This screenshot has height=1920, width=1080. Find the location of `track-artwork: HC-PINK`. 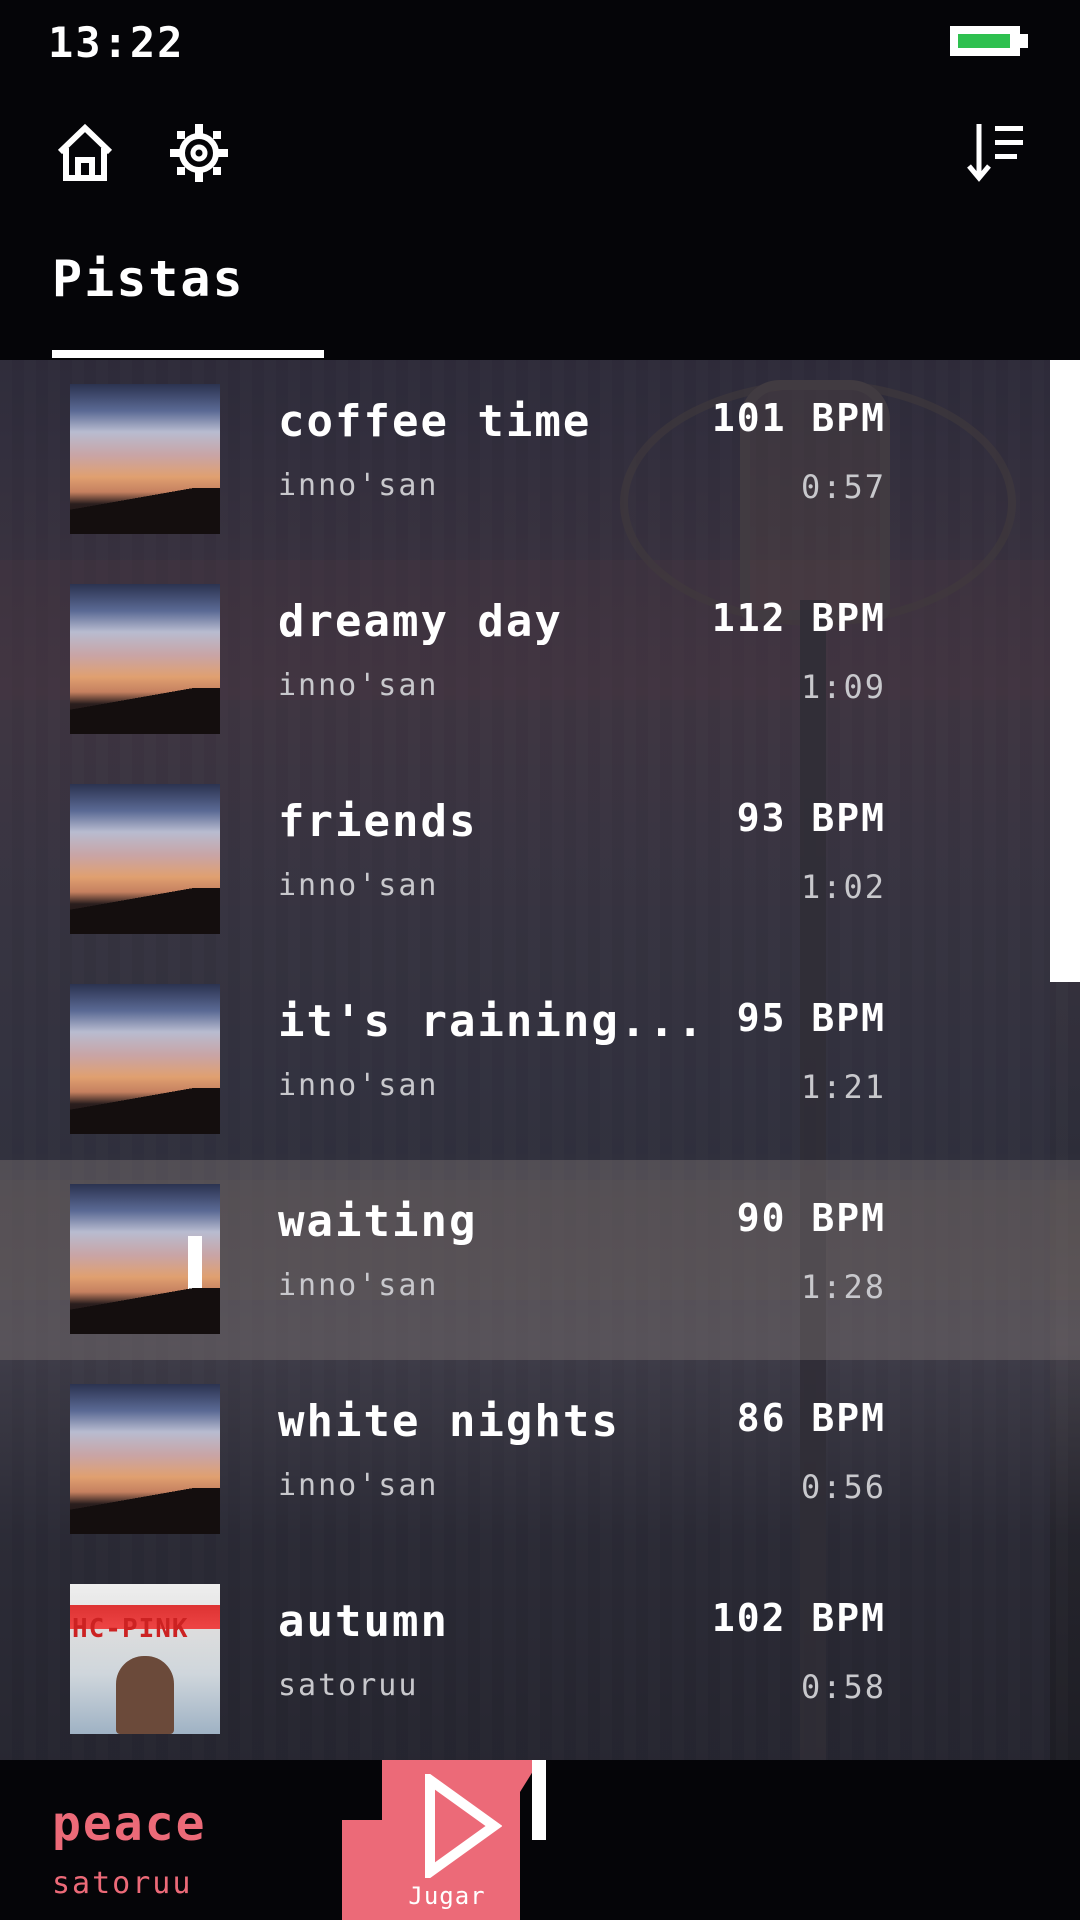

track-artwork: HC-PINK is located at coordinates (145, 1659).